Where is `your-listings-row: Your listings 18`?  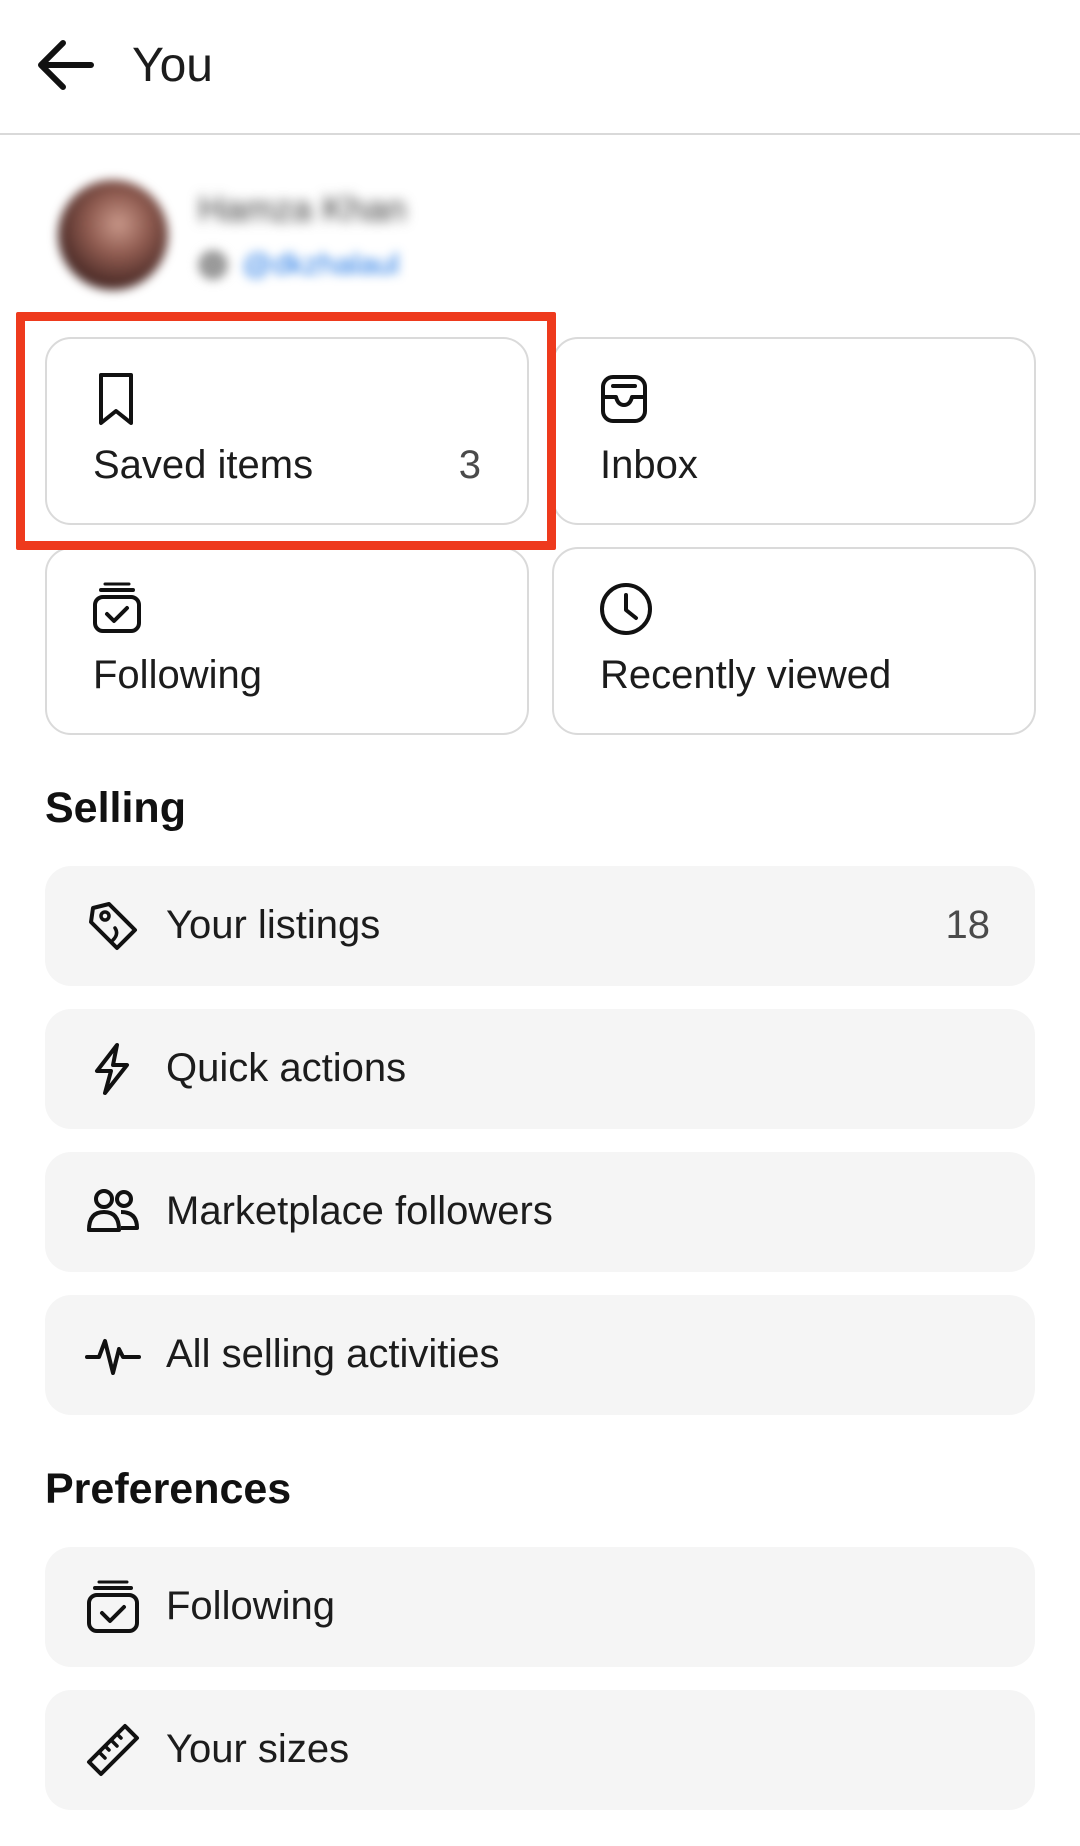
your-listings-row: Your listings 18 is located at coordinates (540, 926).